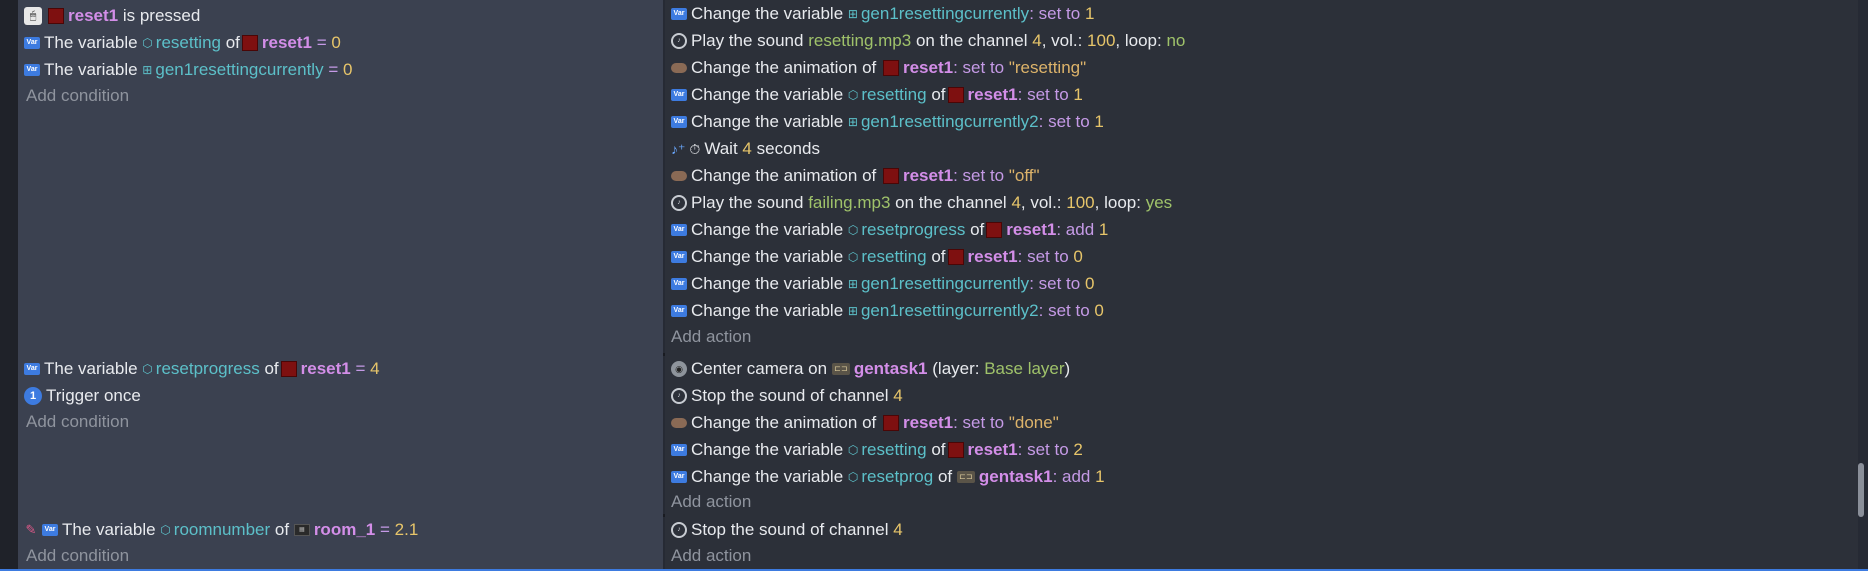  What do you see at coordinates (112, 16) in the screenshot?
I see `condition-line: 🖱 reset1 is pressed` at bounding box center [112, 16].